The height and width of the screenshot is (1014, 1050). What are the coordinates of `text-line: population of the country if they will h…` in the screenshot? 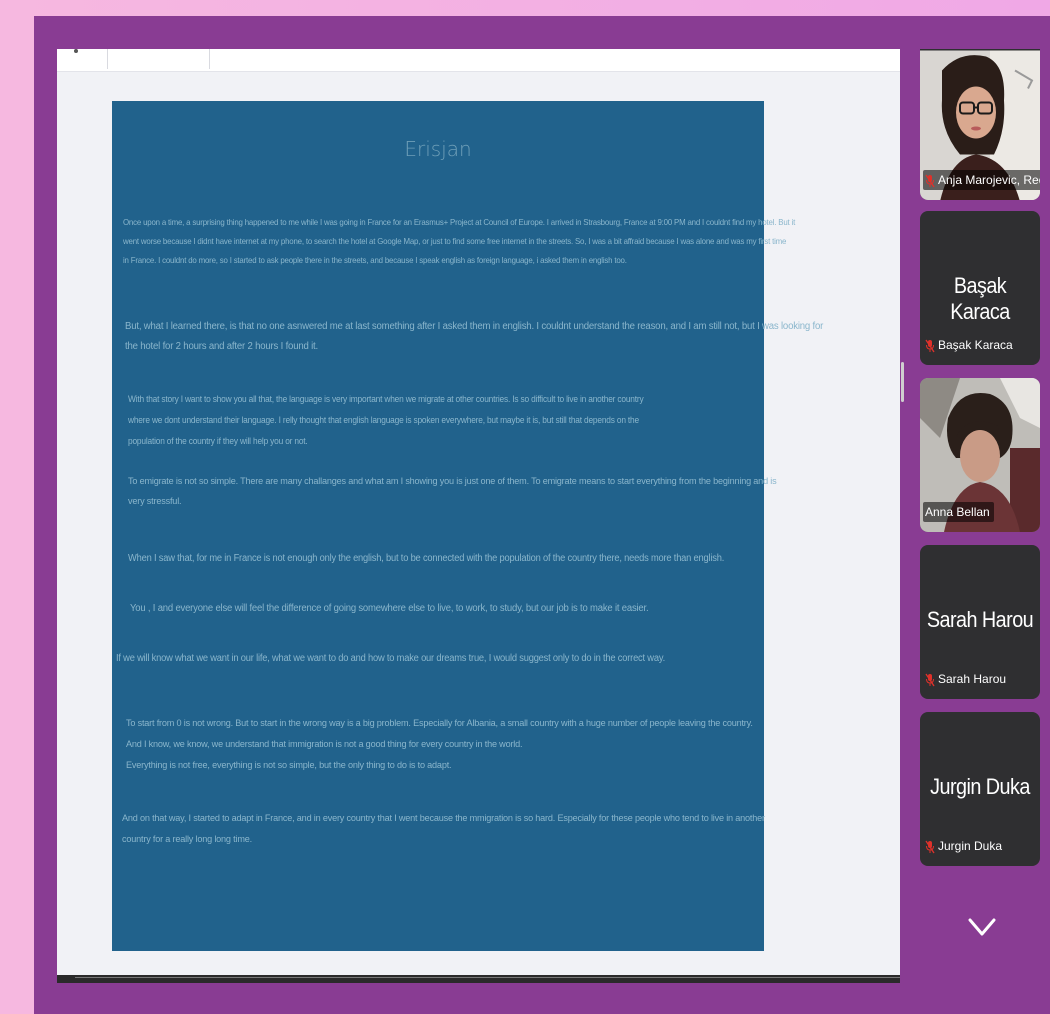 It's located at (218, 441).